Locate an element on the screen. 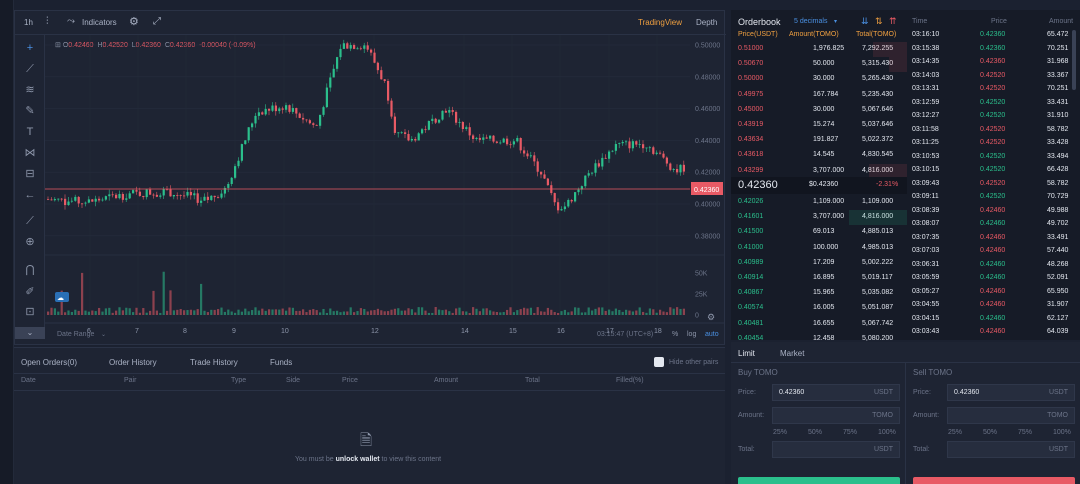 This screenshot has width=1080, height=484. buy-pct-50: 50% is located at coordinates (815, 432).